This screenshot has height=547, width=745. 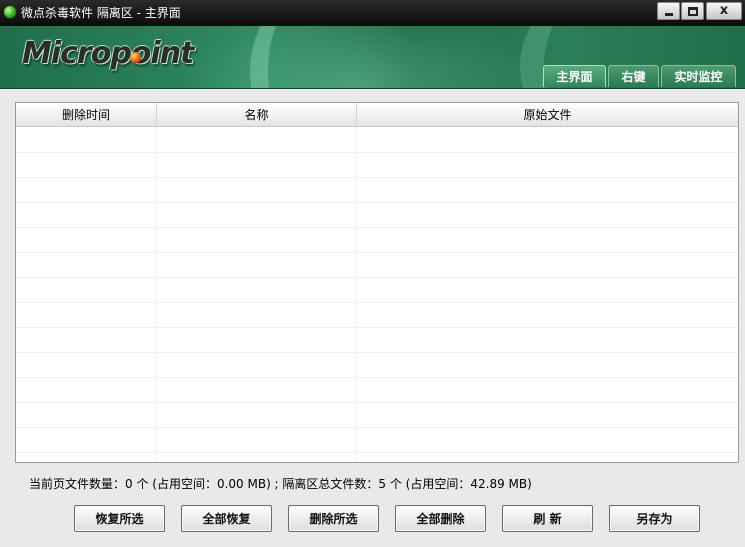 What do you see at coordinates (10, 12) in the screenshot?
I see `app-icon` at bounding box center [10, 12].